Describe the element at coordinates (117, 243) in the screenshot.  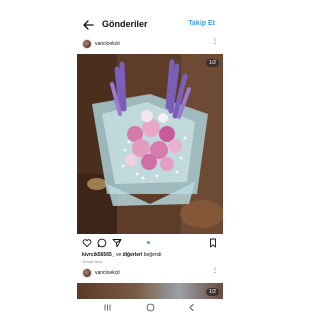
I see `send-icon` at that location.